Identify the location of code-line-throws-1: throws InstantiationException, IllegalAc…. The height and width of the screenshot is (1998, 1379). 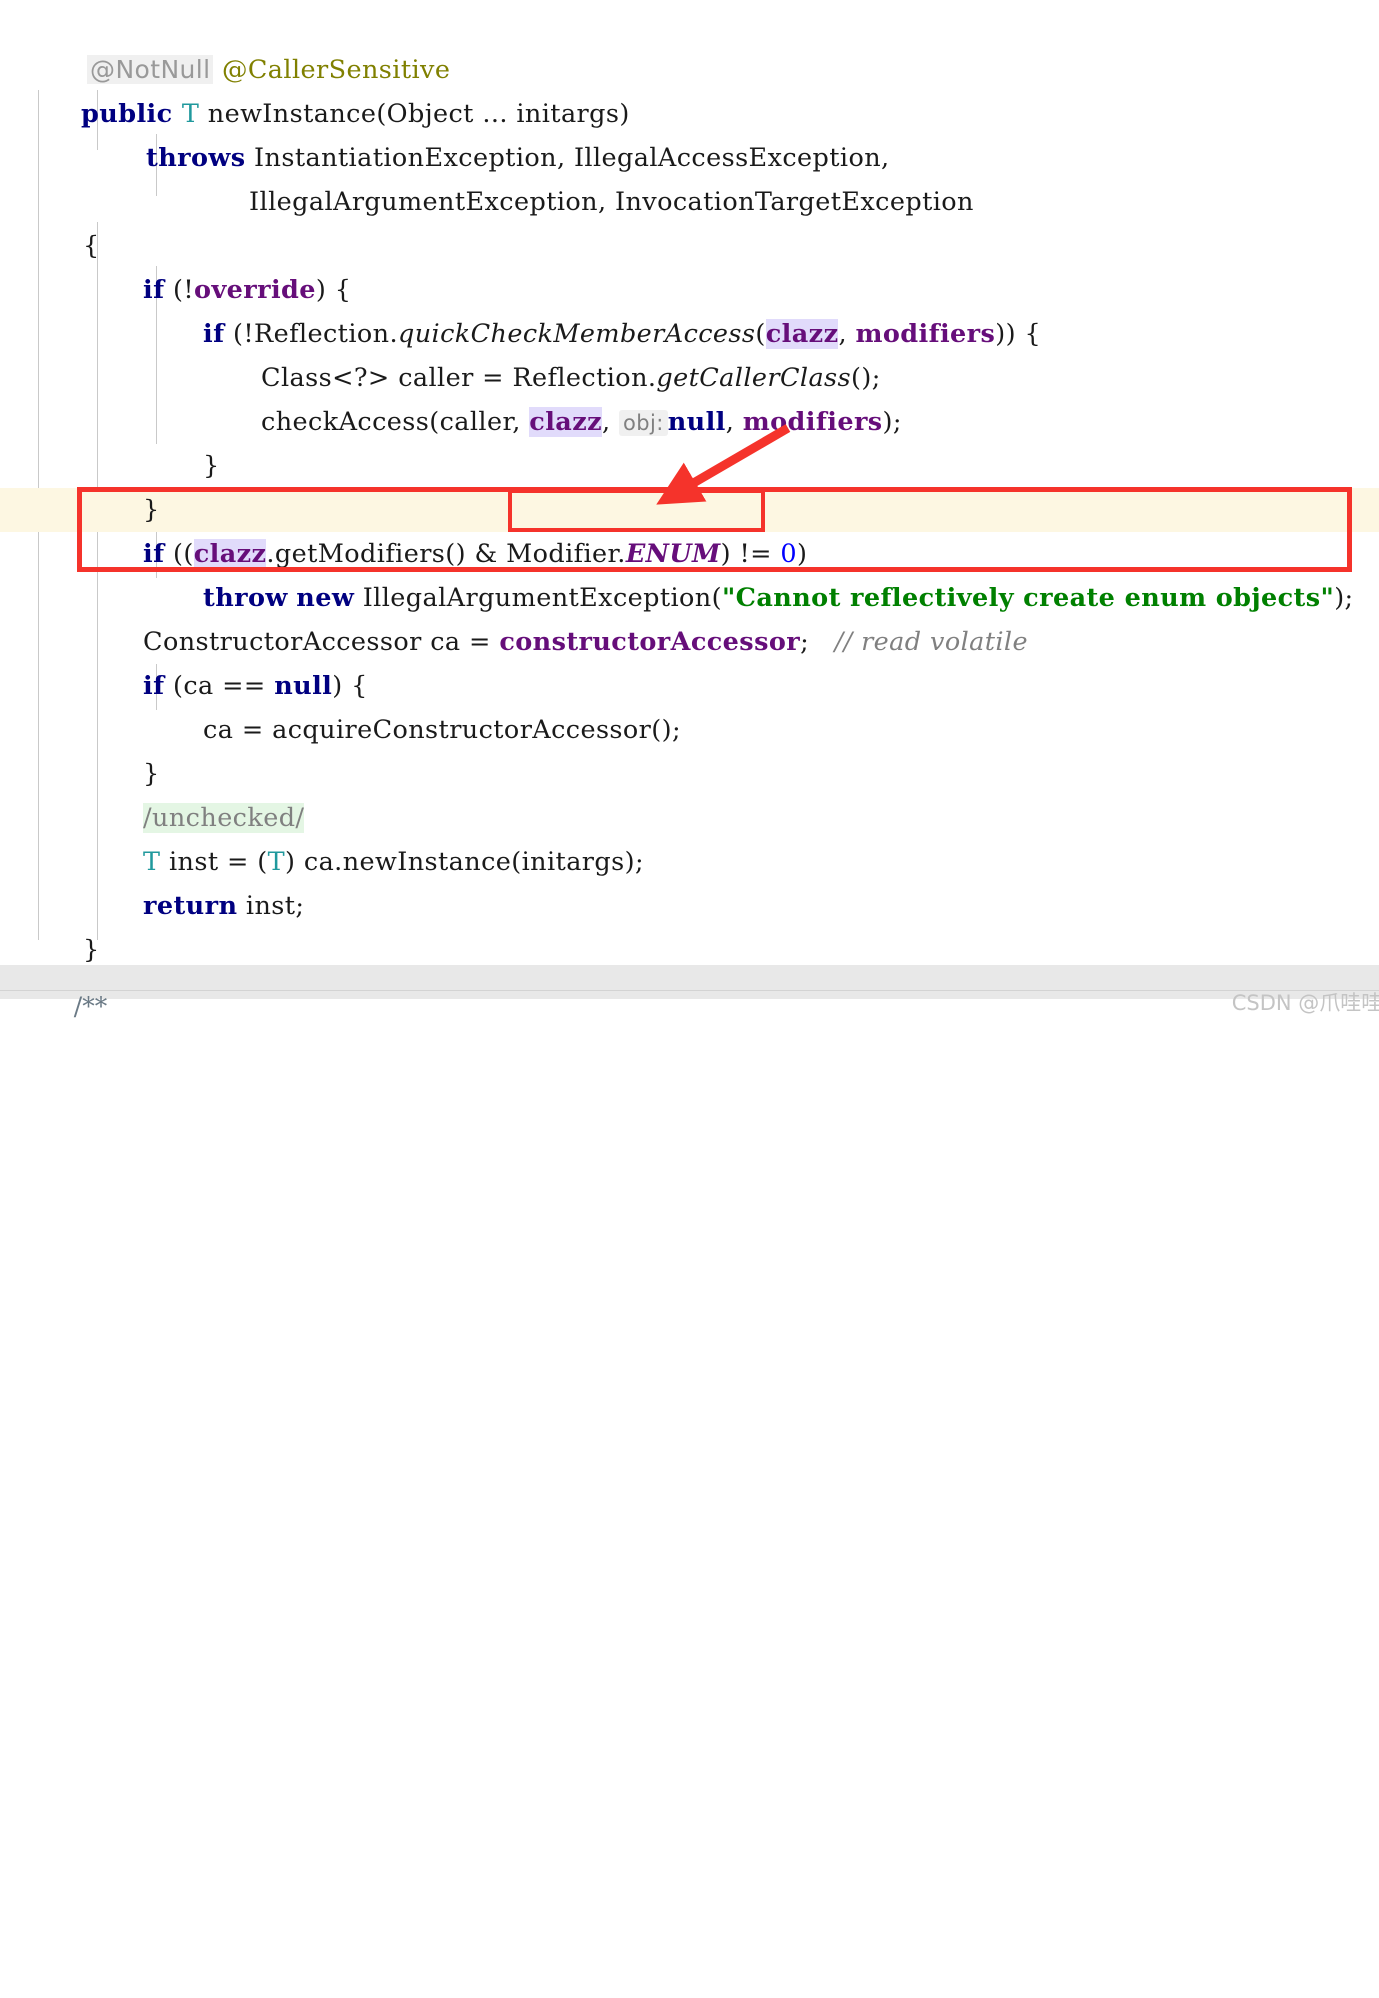
(689, 132).